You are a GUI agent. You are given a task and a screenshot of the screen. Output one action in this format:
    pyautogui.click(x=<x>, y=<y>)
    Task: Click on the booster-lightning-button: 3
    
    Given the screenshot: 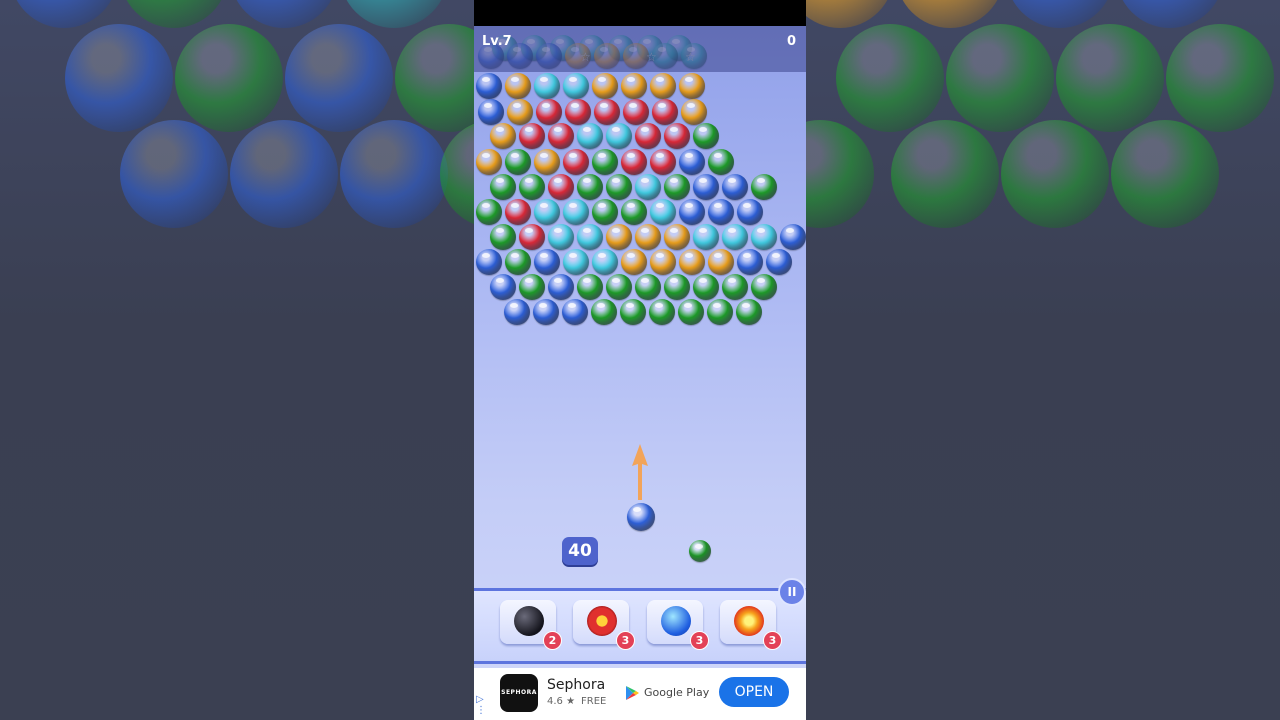 What is the action you would take?
    pyautogui.click(x=678, y=625)
    